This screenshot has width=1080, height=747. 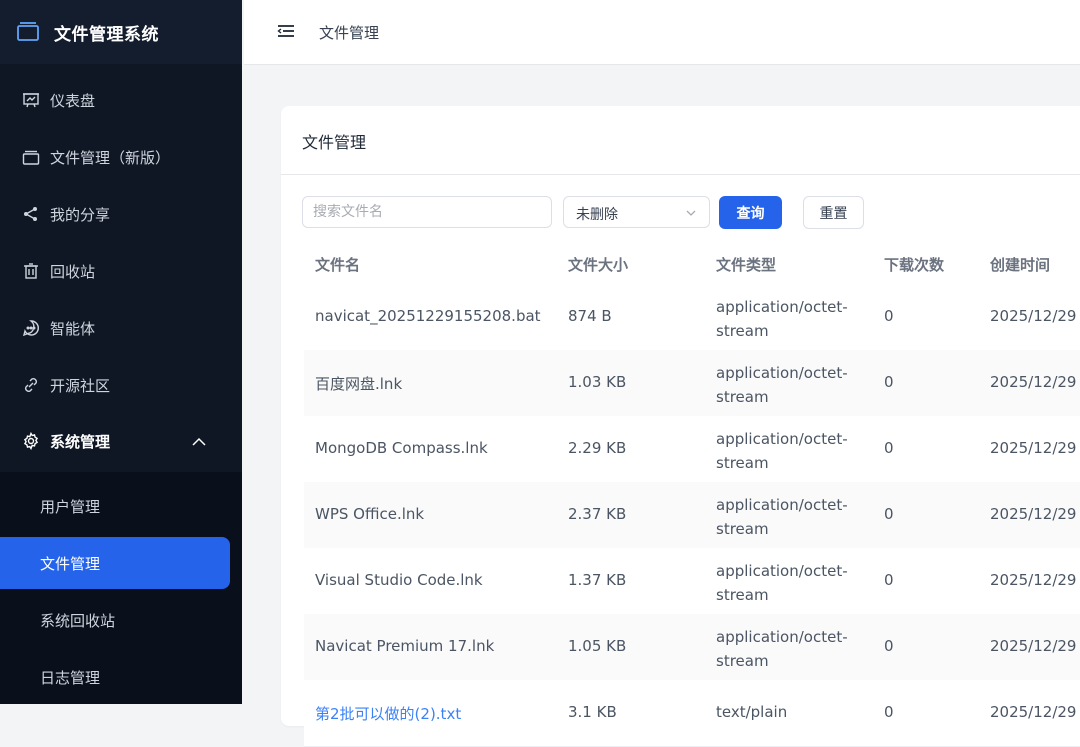 What do you see at coordinates (662, 32) in the screenshot?
I see `top-header: 文件管理` at bounding box center [662, 32].